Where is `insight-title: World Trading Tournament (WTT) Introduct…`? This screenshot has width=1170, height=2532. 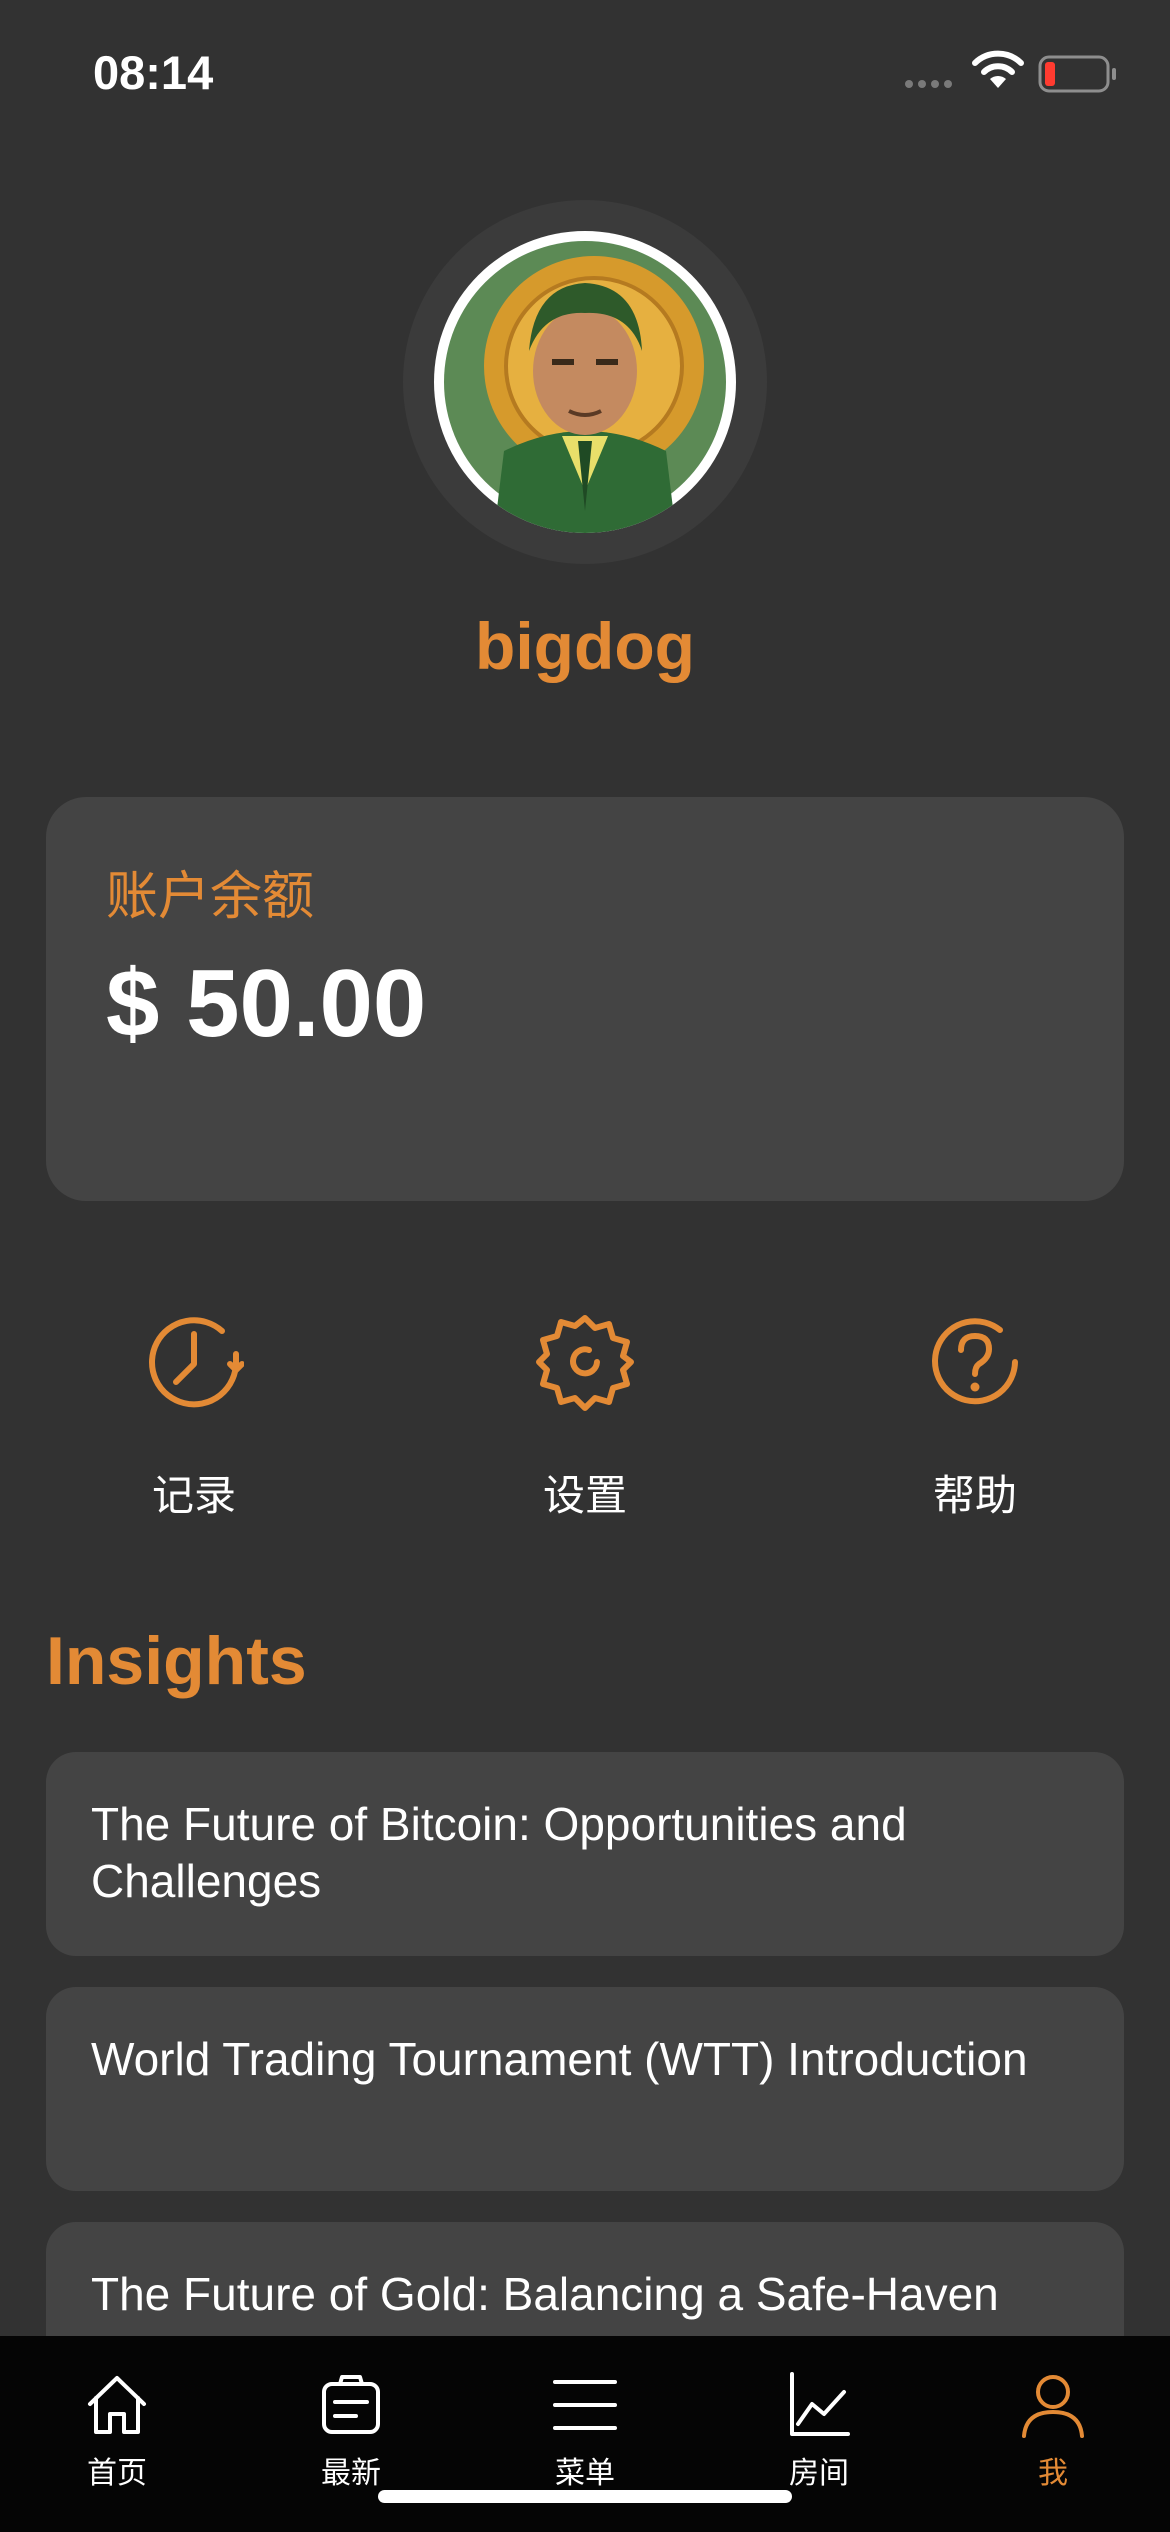
insight-title: World Trading Tournament (WTT) Introduct… is located at coordinates (559, 2059).